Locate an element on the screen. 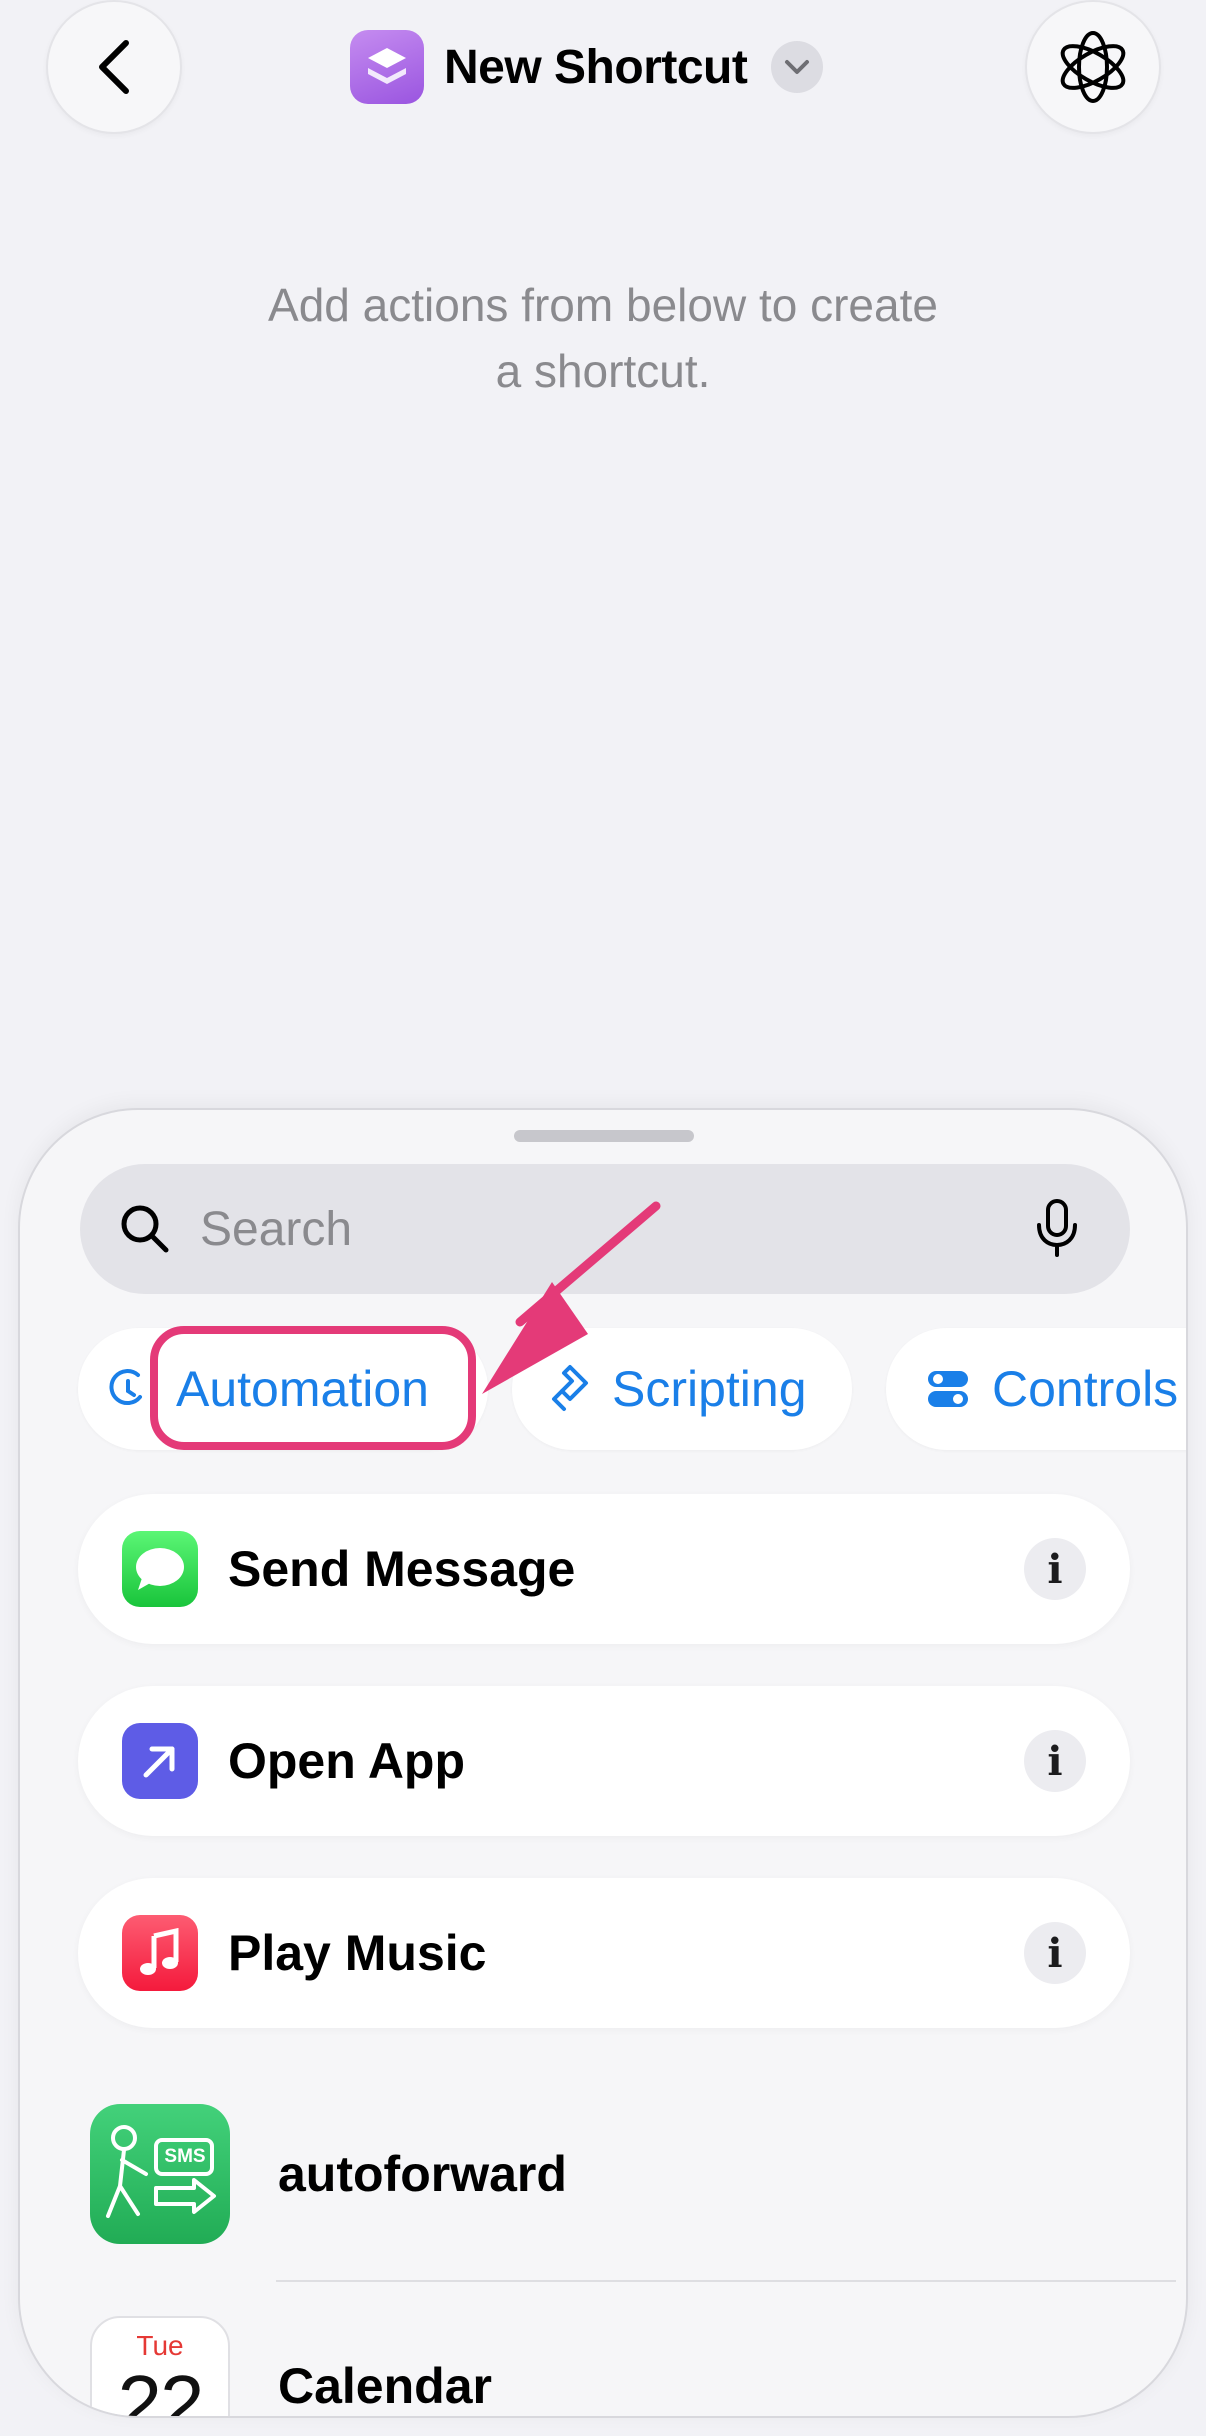 This screenshot has height=2436, width=1206. action-label: Open App is located at coordinates (347, 1761).